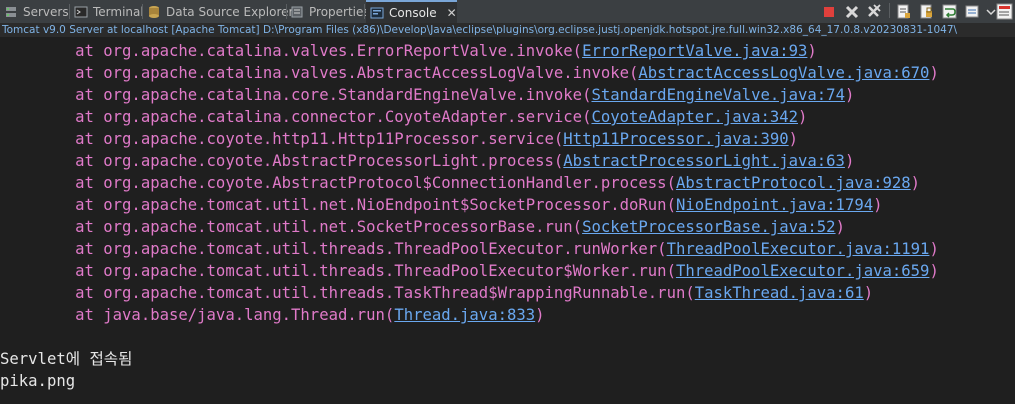  Describe the element at coordinates (889, 10) in the screenshot. I see `toolbar-divider` at that location.